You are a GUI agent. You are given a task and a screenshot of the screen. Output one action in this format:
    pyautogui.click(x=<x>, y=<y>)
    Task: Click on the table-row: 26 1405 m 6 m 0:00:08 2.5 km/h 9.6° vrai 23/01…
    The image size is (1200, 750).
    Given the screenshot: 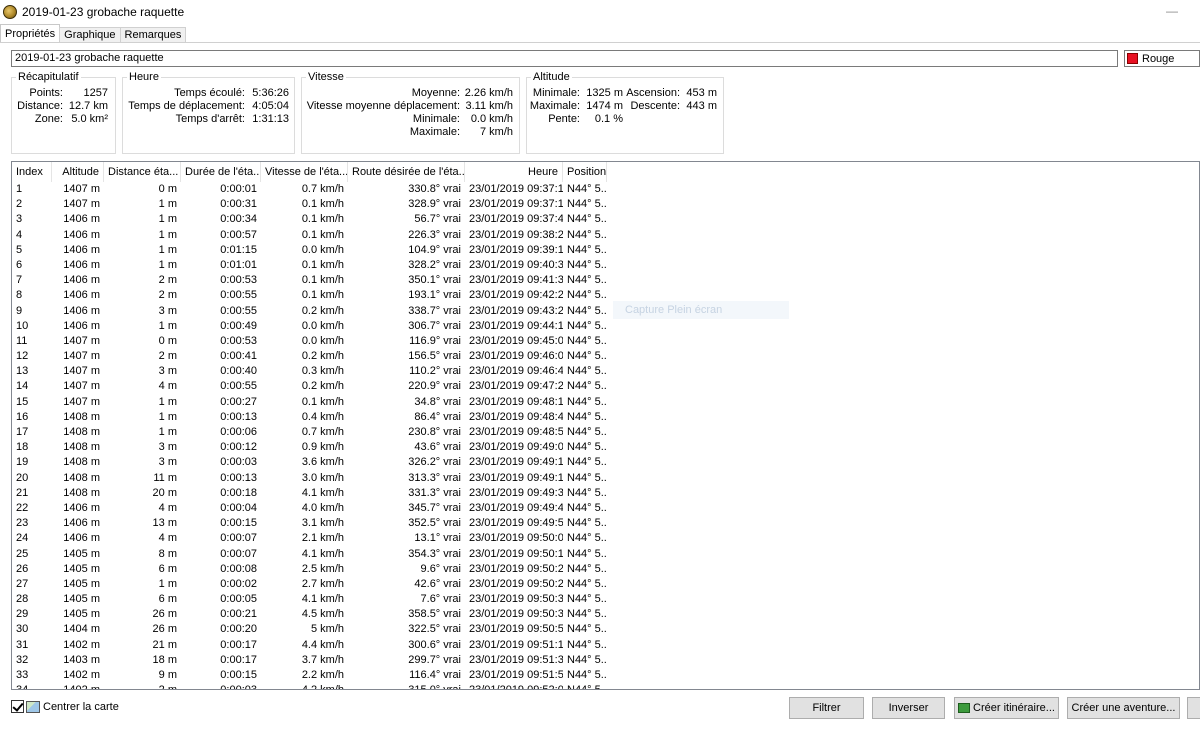 What is the action you would take?
    pyautogui.click(x=309, y=569)
    